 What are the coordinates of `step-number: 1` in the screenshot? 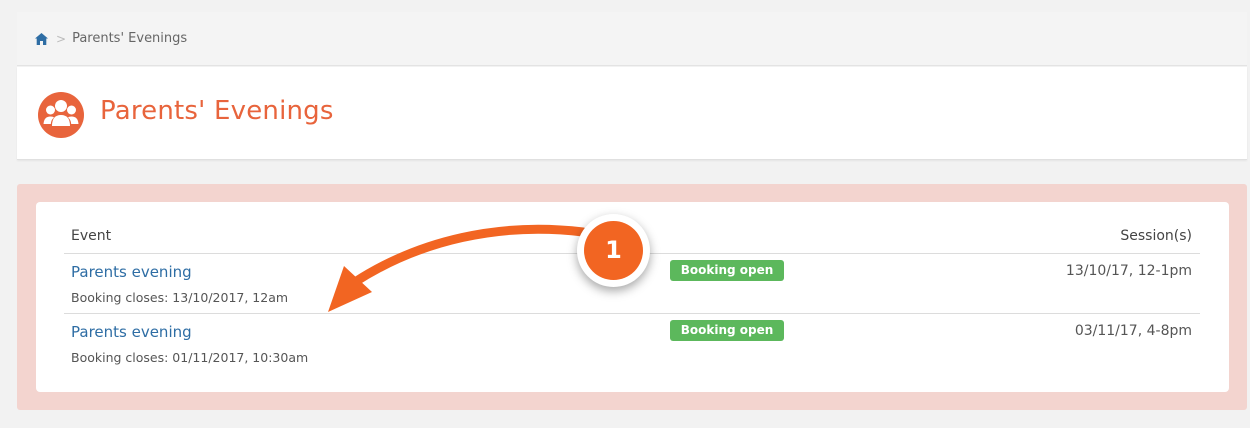 It's located at (613, 250).